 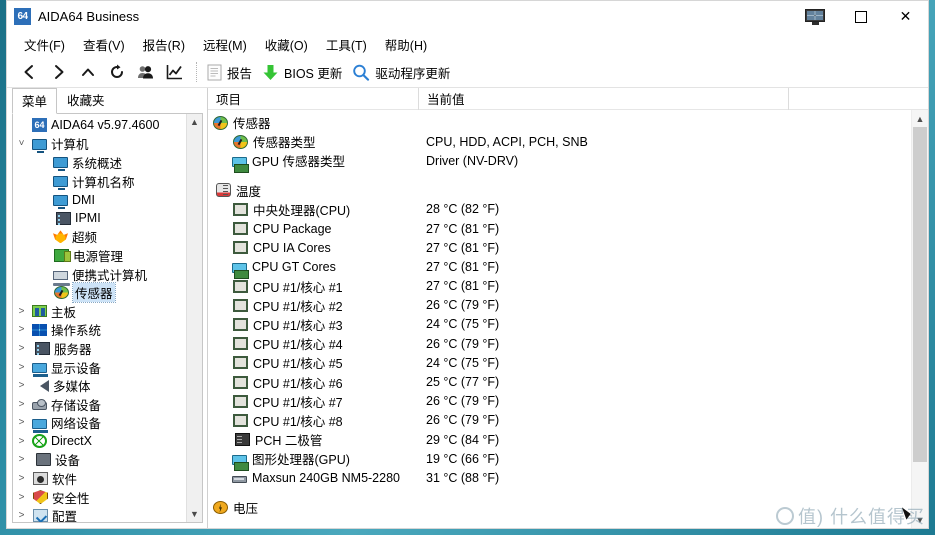 What do you see at coordinates (559, 477) in the screenshot?
I see `table-row: Maxsun 240GB NM5-2280 31 °C (88 °F)` at bounding box center [559, 477].